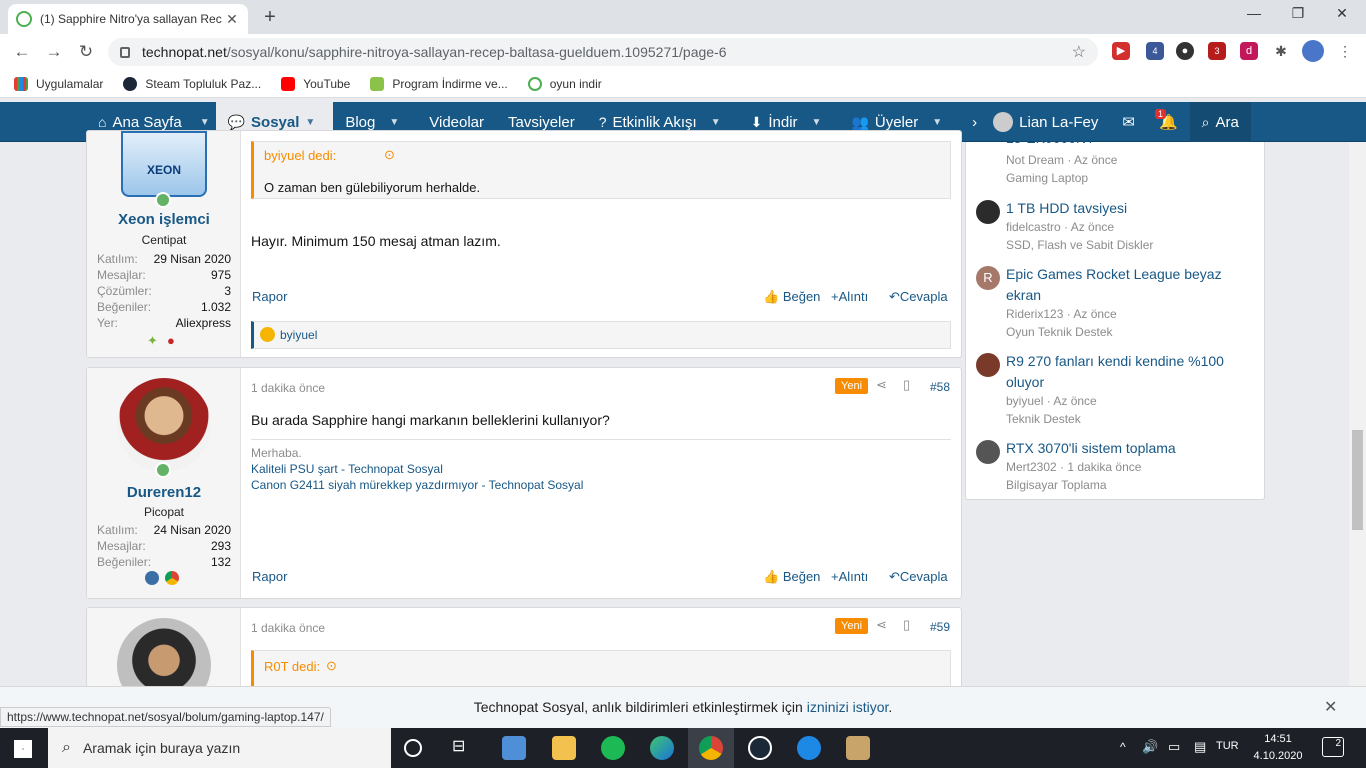  I want to click on extension-icon: ●, so click(1185, 51).